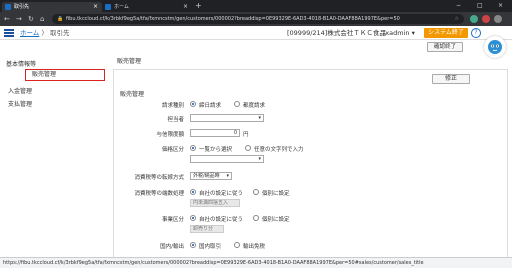 This screenshot has height=268, width=512. Describe the element at coordinates (227, 118) in the screenshot. I see `person-select: ▾` at that location.